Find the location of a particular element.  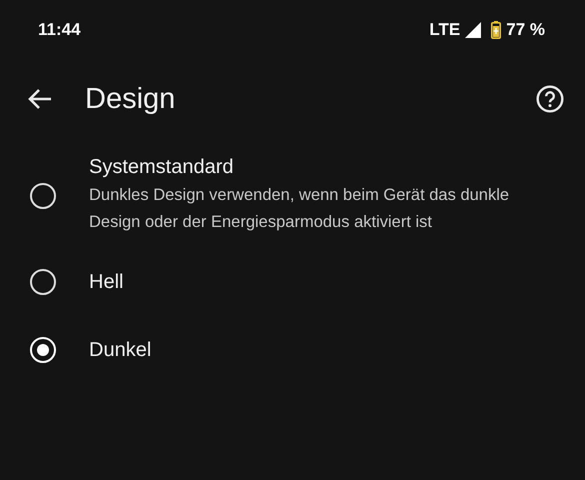

battery-charging-icon is located at coordinates (496, 30).